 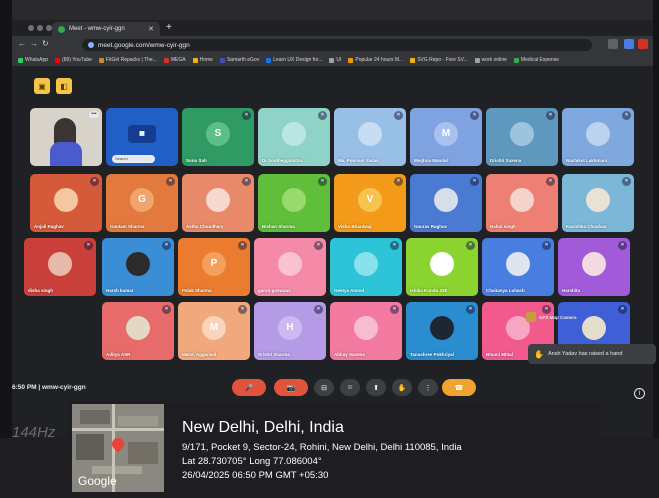 I want to click on bookmark-label: Medical Expense, so click(x=539, y=60).